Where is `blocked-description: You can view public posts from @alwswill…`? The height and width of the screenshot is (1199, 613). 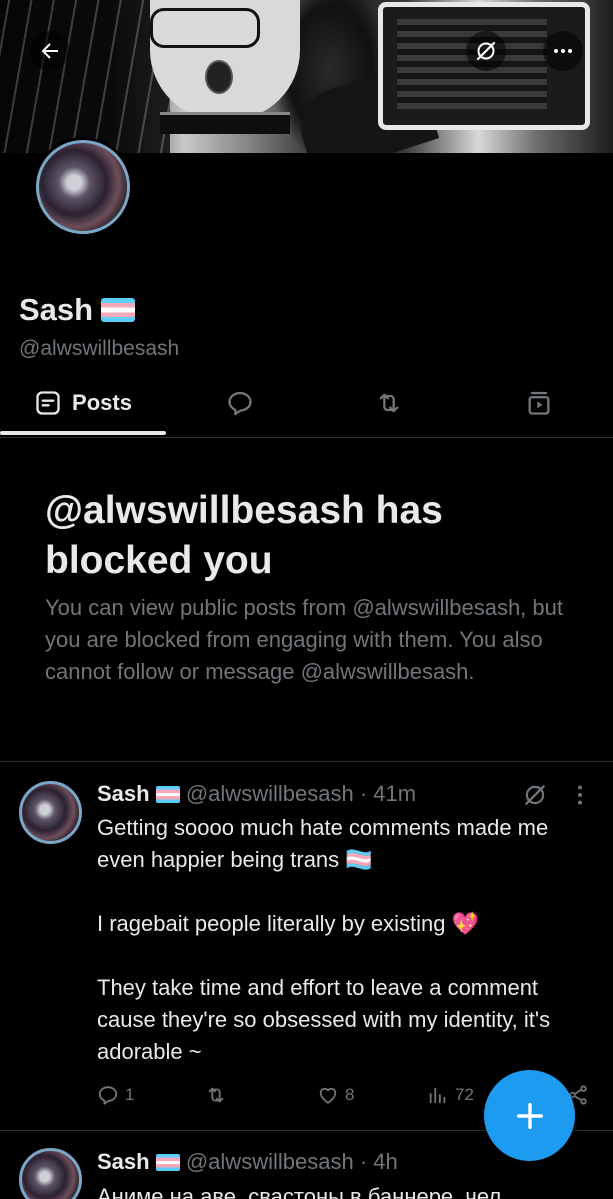
blocked-description: You can view public posts from @alwswill… is located at coordinates (304, 639).